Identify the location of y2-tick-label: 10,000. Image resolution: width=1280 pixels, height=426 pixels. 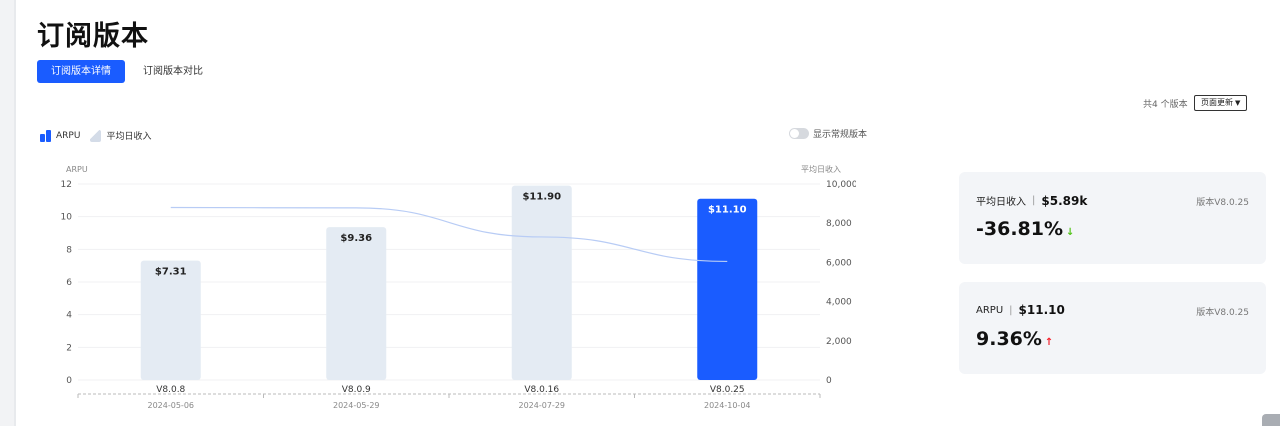
(841, 185).